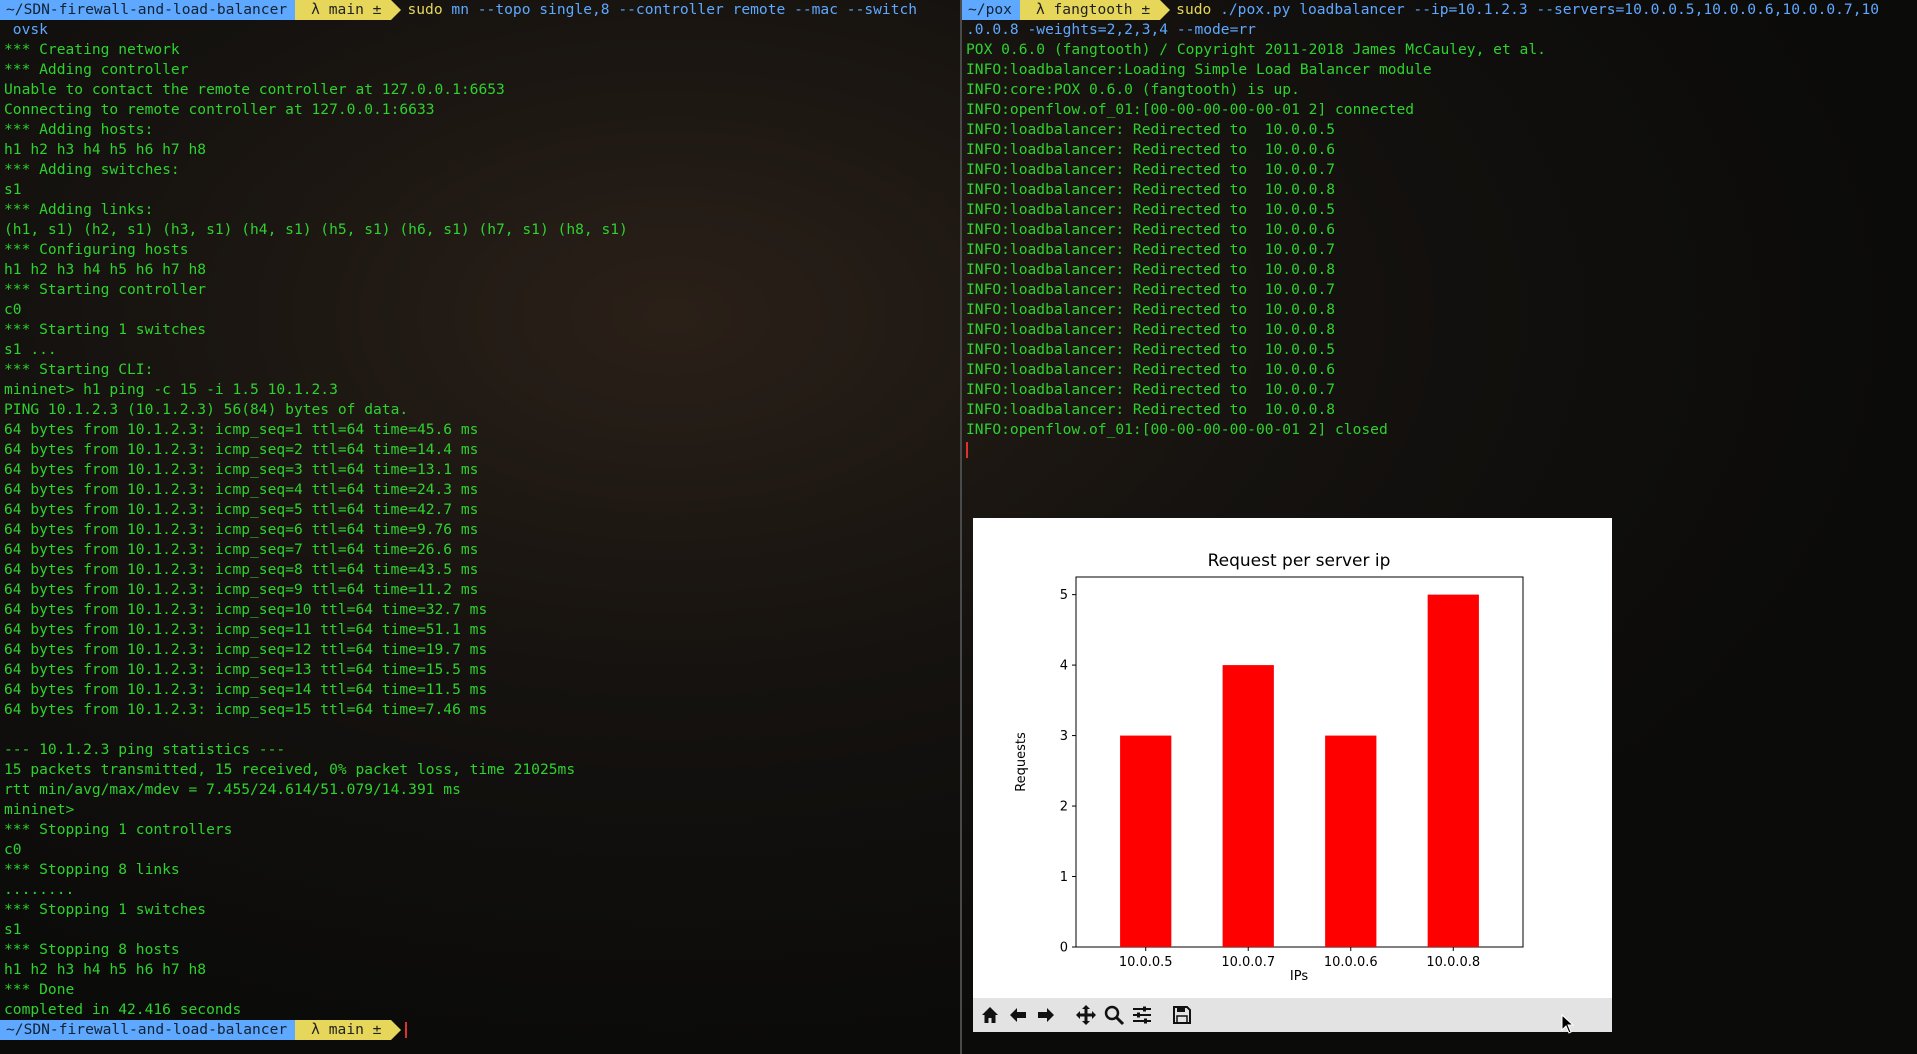 Image resolution: width=1917 pixels, height=1054 pixels. Describe the element at coordinates (1453, 770) in the screenshot. I see `bar-10.0.0.8` at that location.